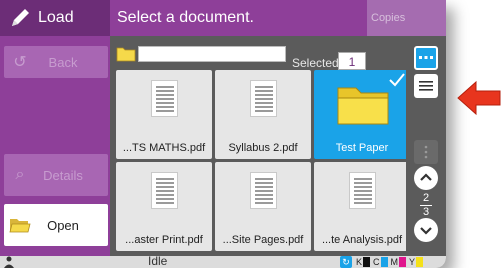 This screenshot has width=501, height=268. Describe the element at coordinates (263, 240) in the screenshot. I see `file-name: ...Site Pages.pdf` at that location.